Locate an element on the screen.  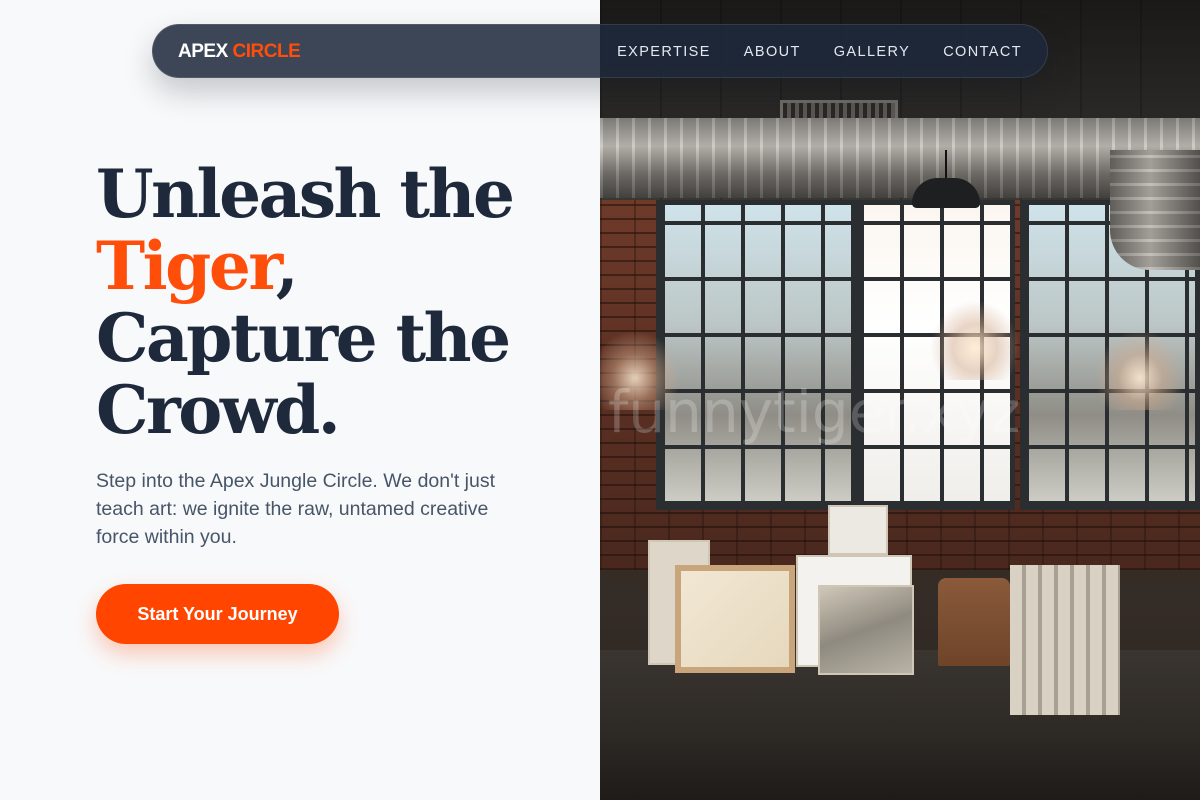
photo-air-duct-bend is located at coordinates (1155, 210).